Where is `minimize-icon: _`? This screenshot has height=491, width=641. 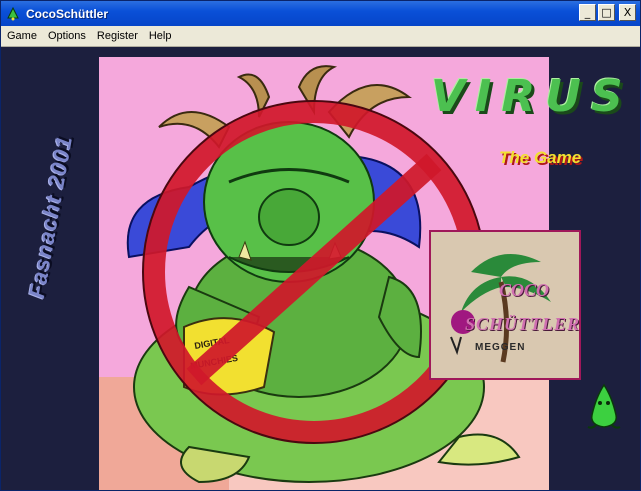
minimize-icon: _ is located at coordinates (587, 12).